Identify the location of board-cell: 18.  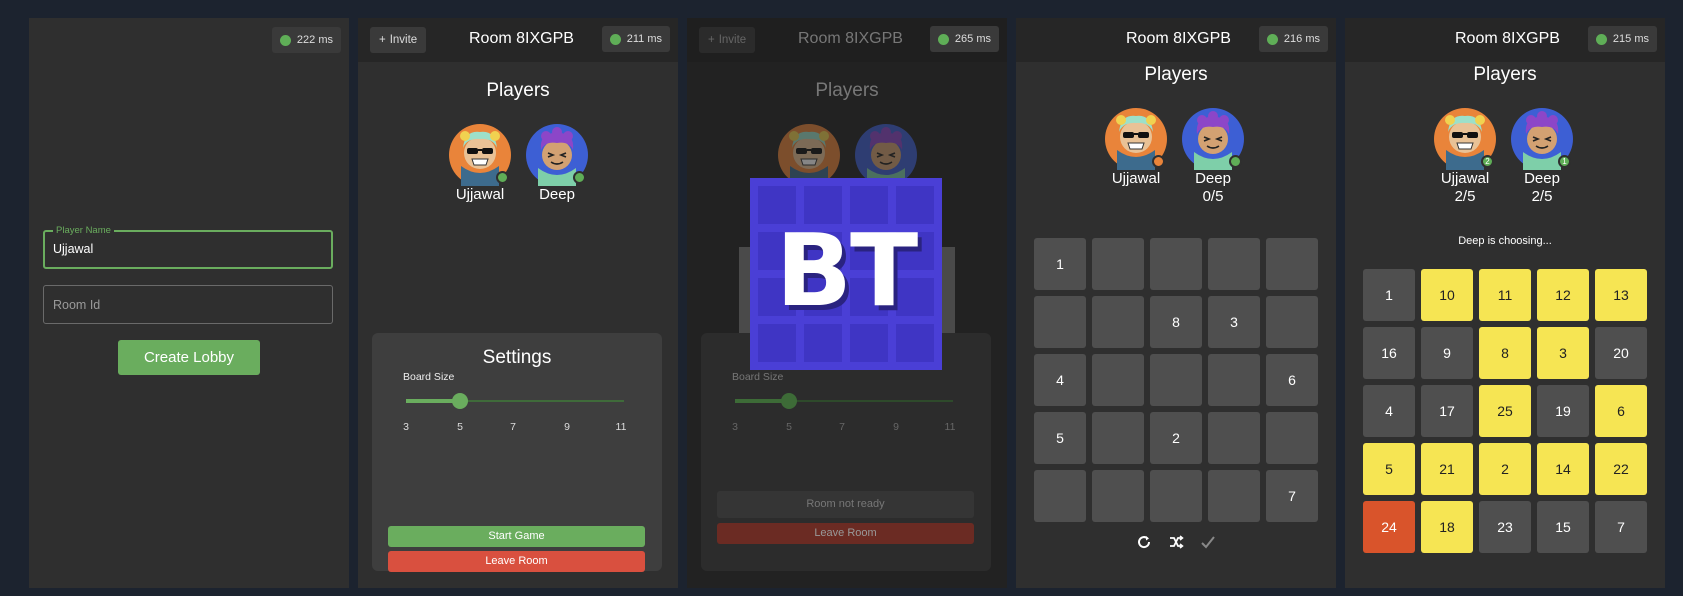
(1447, 527).